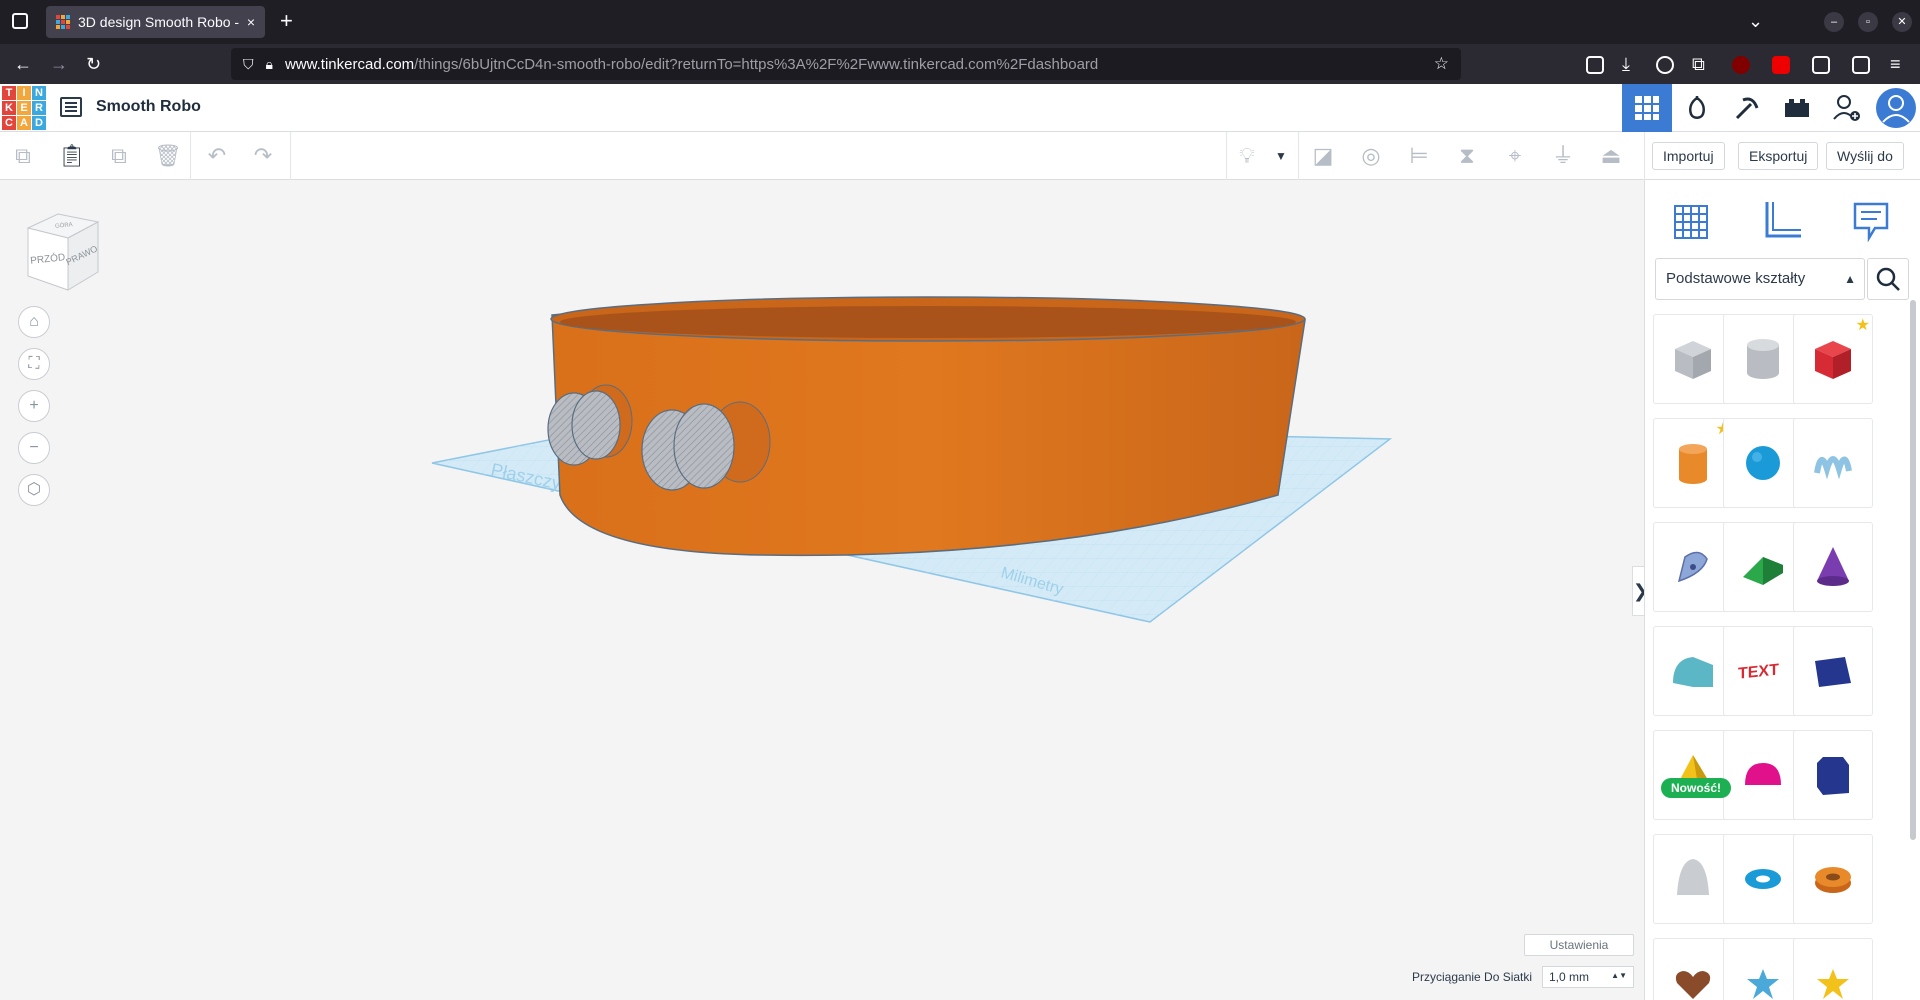 Image resolution: width=1920 pixels, height=1000 pixels. I want to click on torus-icon, so click(1763, 879).